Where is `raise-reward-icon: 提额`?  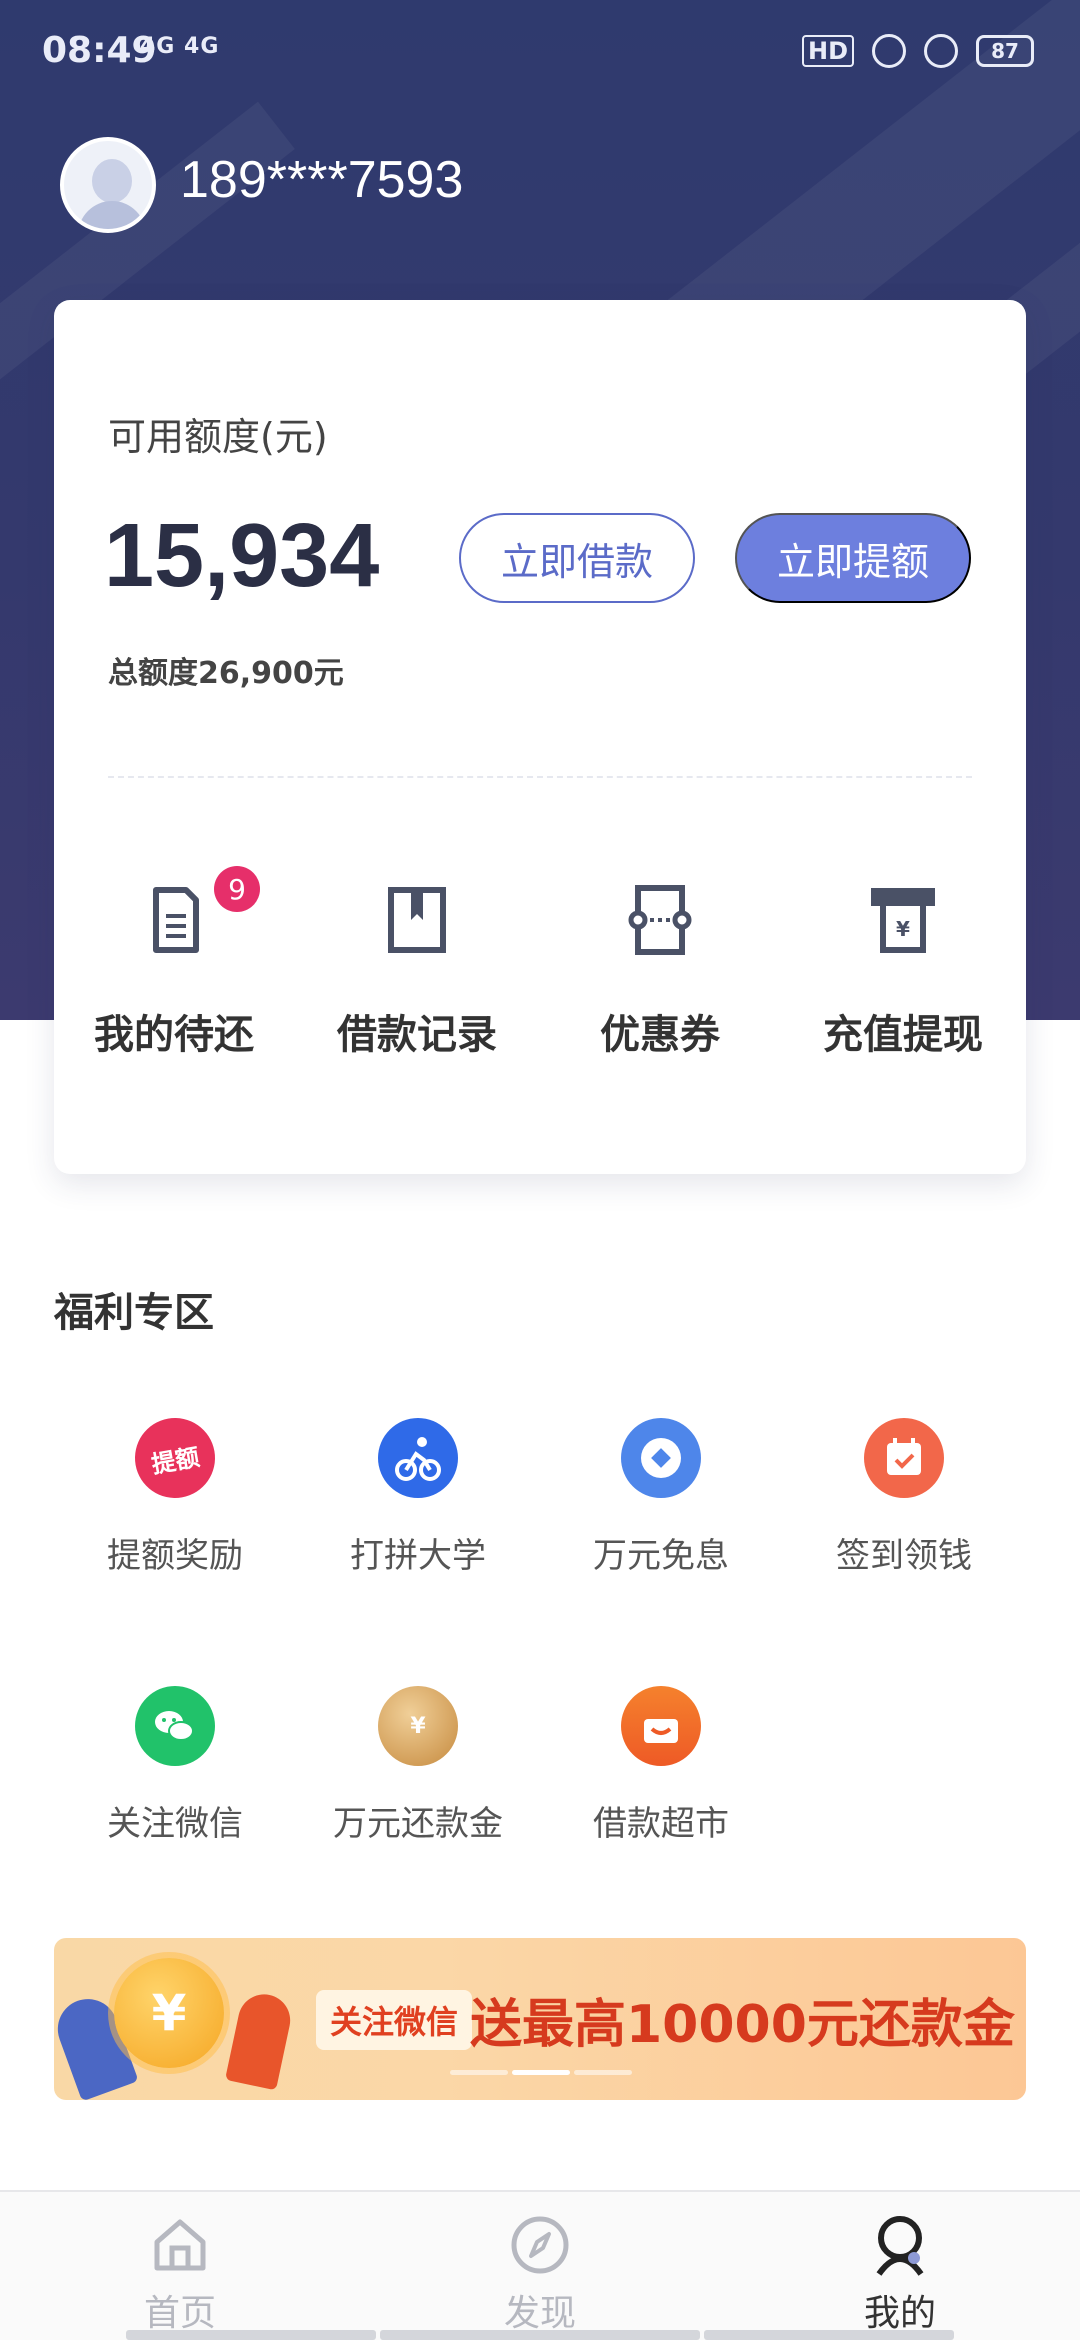
raise-reward-icon: 提额 is located at coordinates (175, 1458).